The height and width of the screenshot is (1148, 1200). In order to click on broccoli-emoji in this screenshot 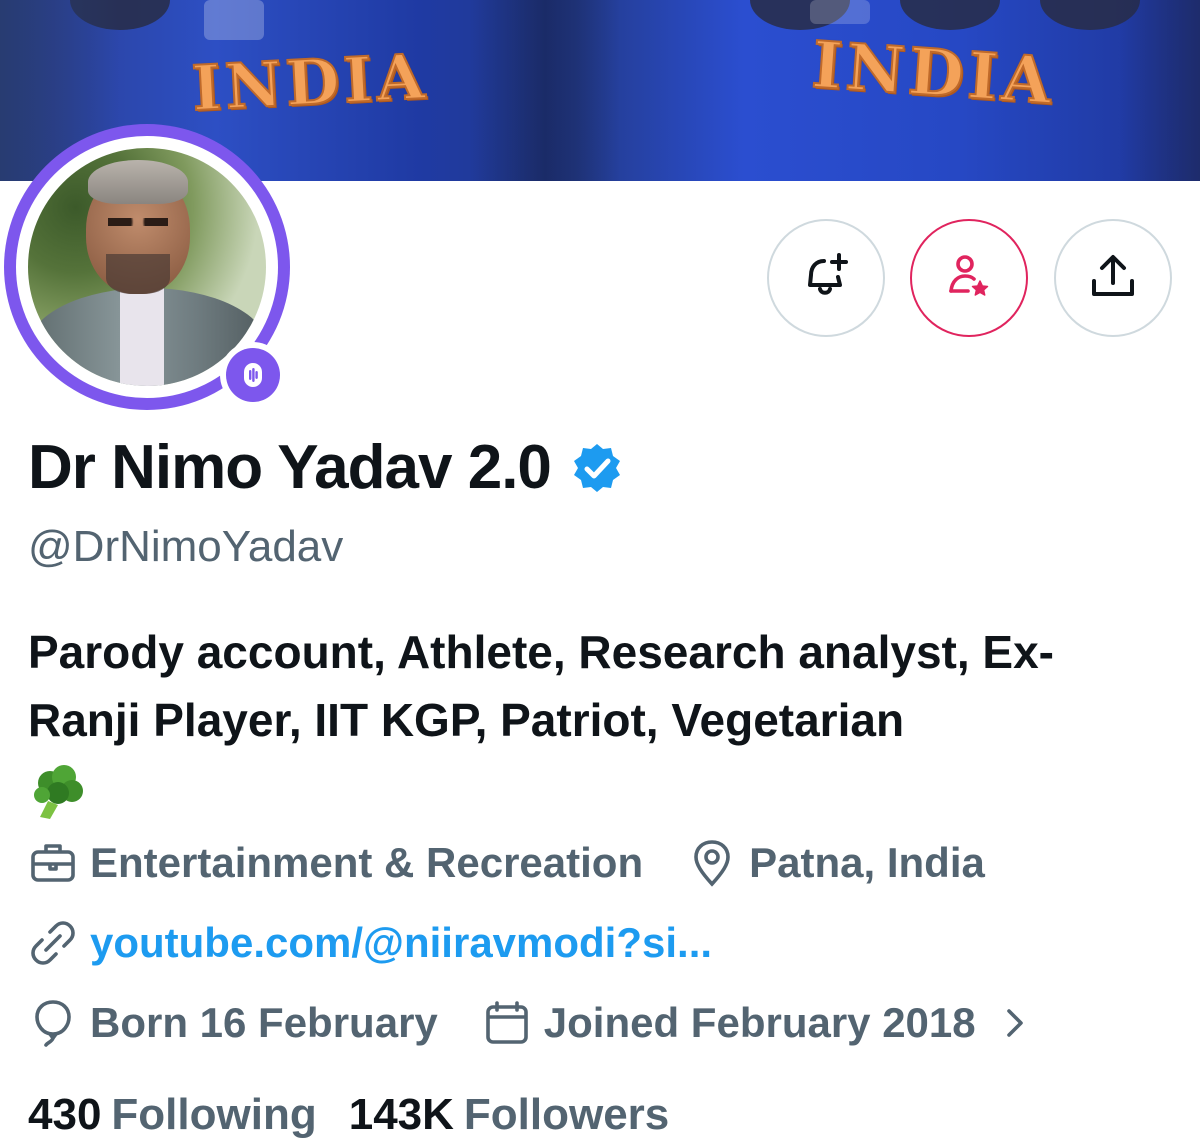, I will do `click(59, 792)`.